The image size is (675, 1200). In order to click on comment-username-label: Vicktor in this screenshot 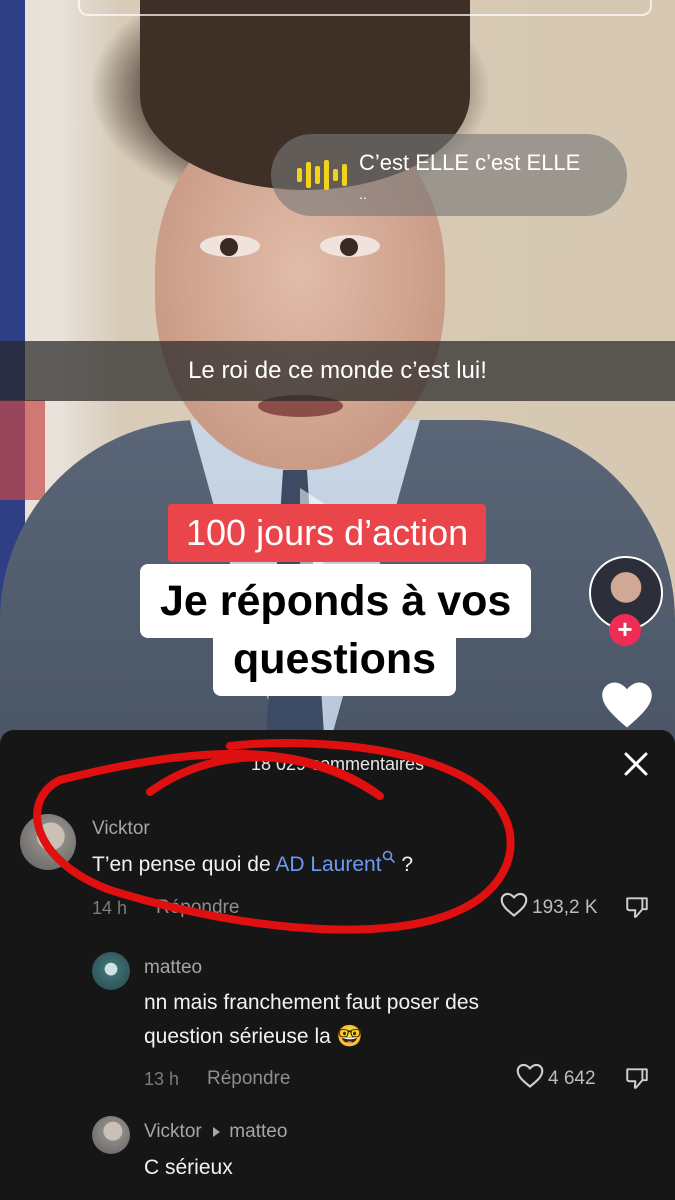, I will do `click(173, 1131)`.